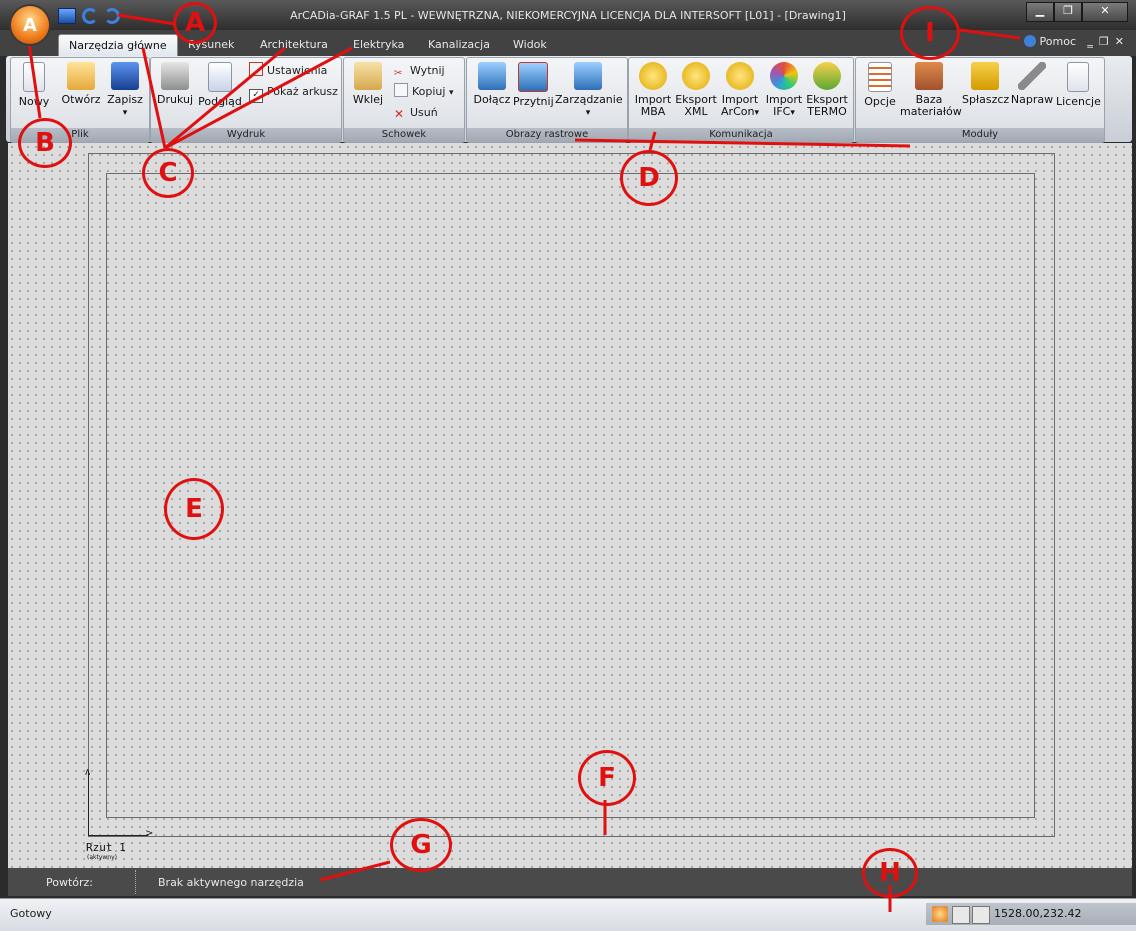 The height and width of the screenshot is (931, 1136). What do you see at coordinates (378, 45) in the screenshot?
I see `tab-elektryka: Elektryka` at bounding box center [378, 45].